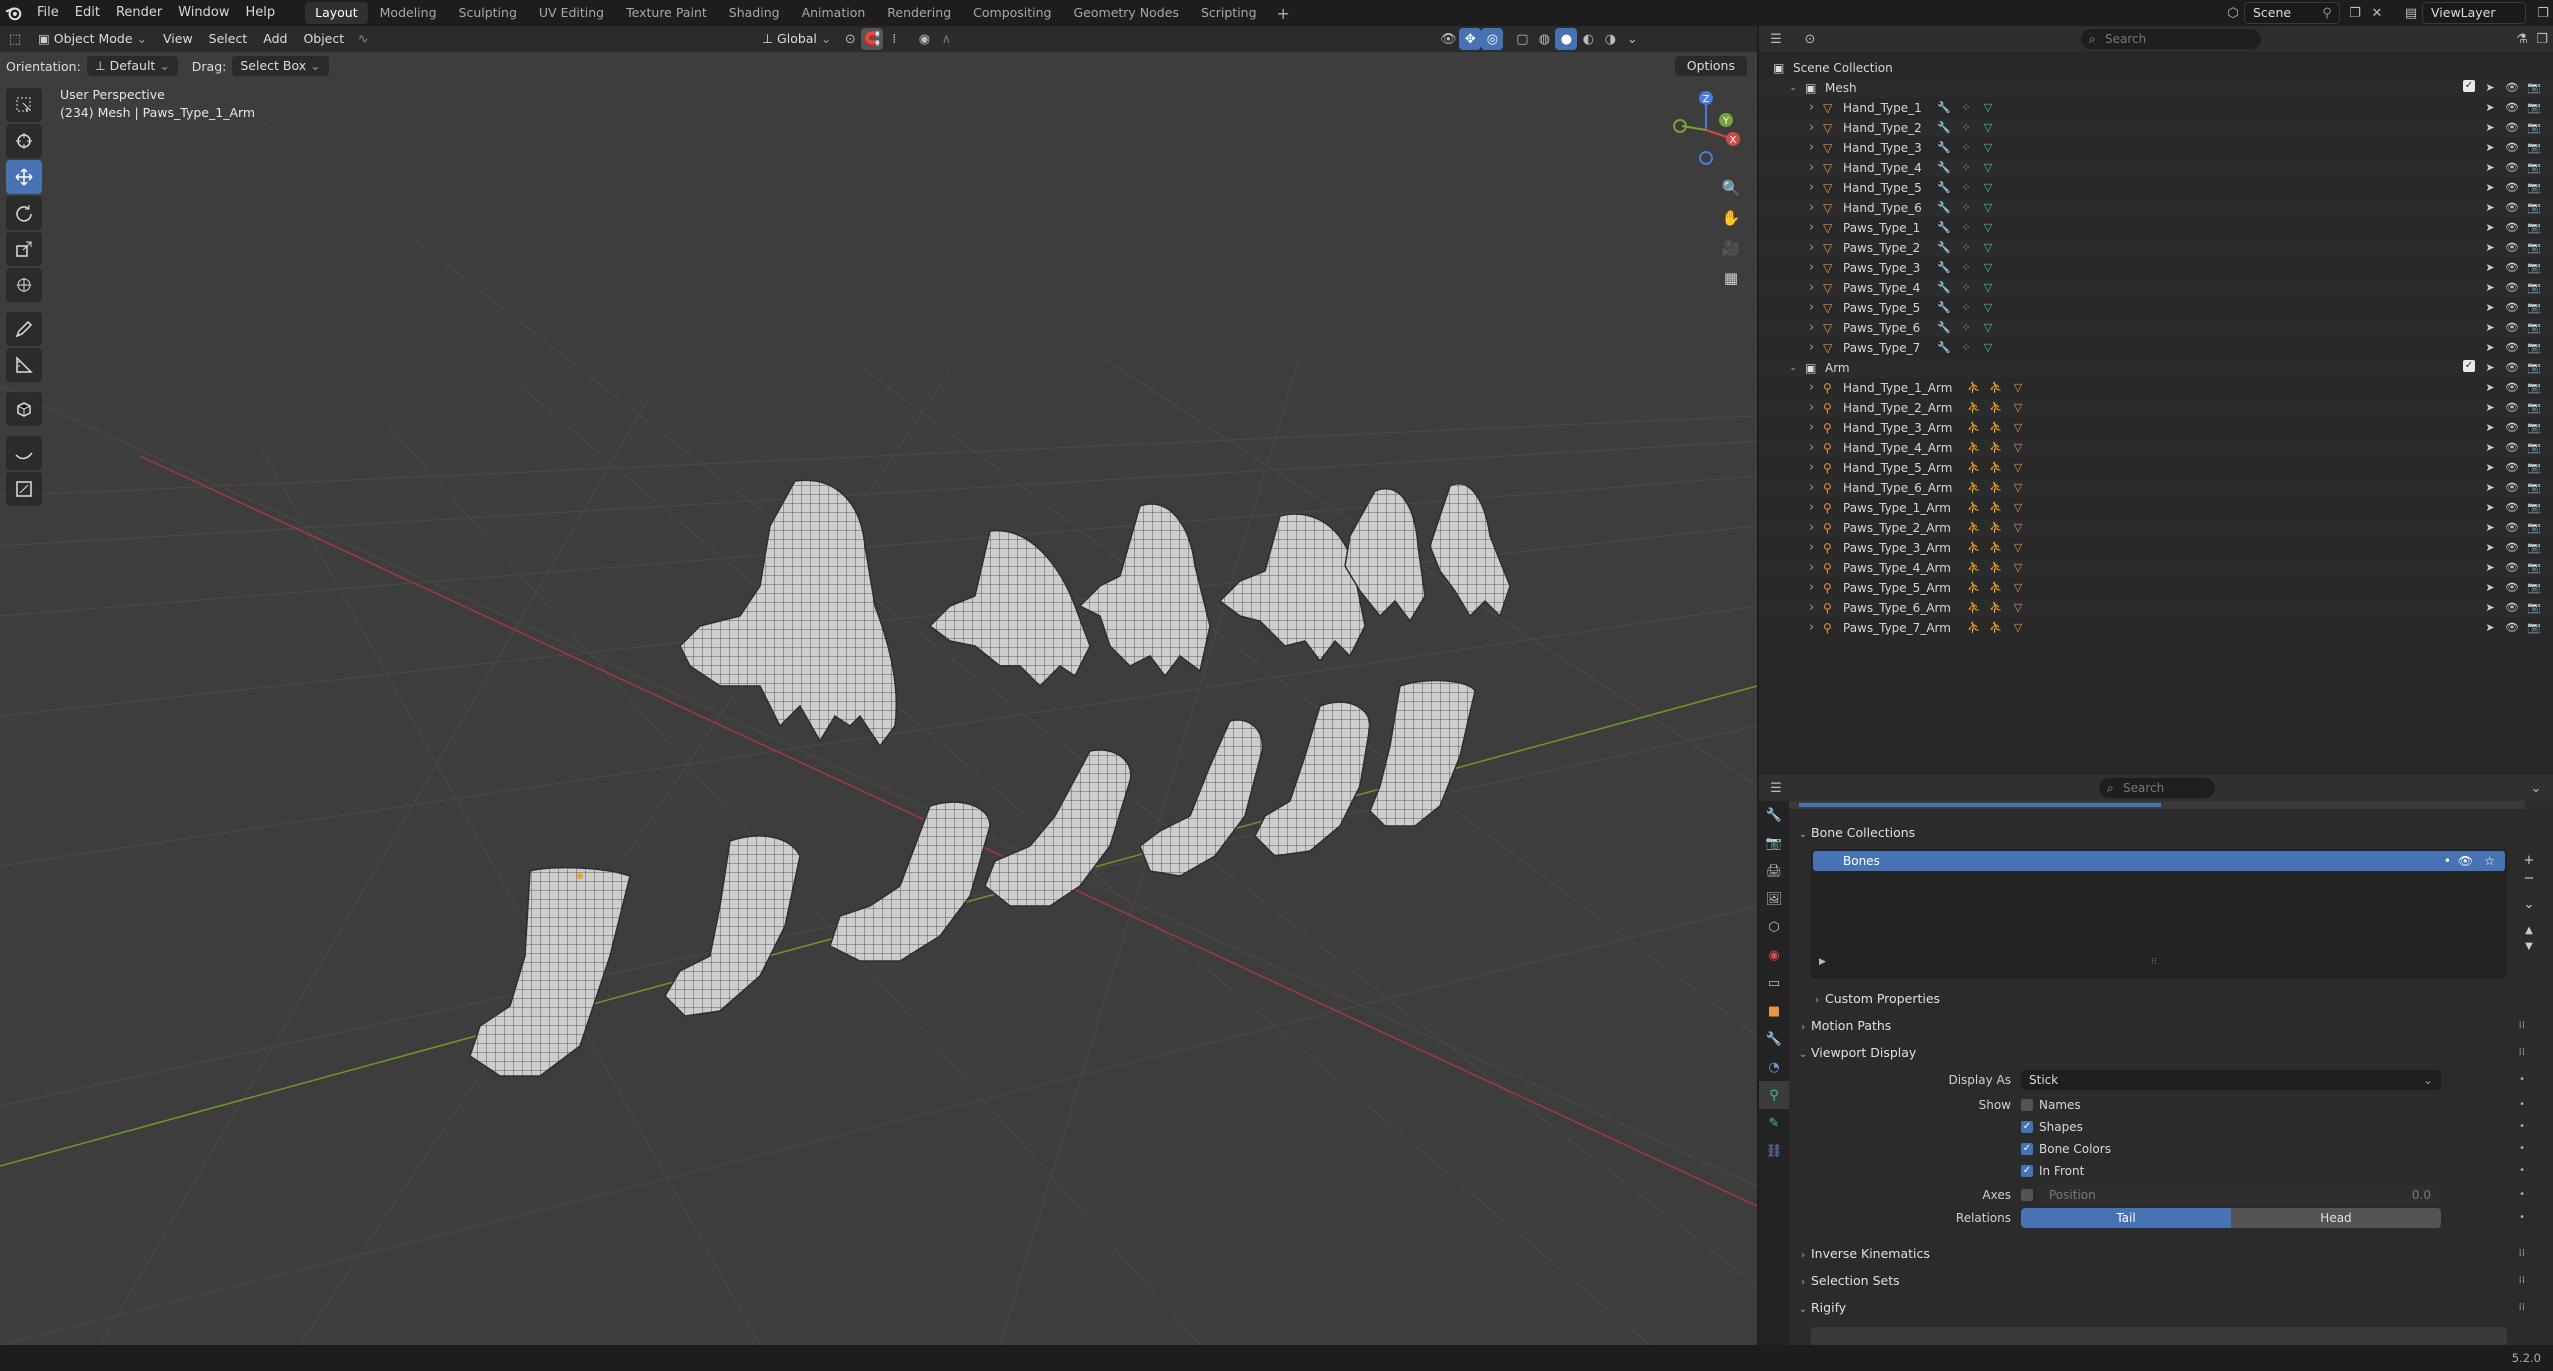  What do you see at coordinates (488, 13) in the screenshot?
I see `tab-sculpting: Sculpting` at bounding box center [488, 13].